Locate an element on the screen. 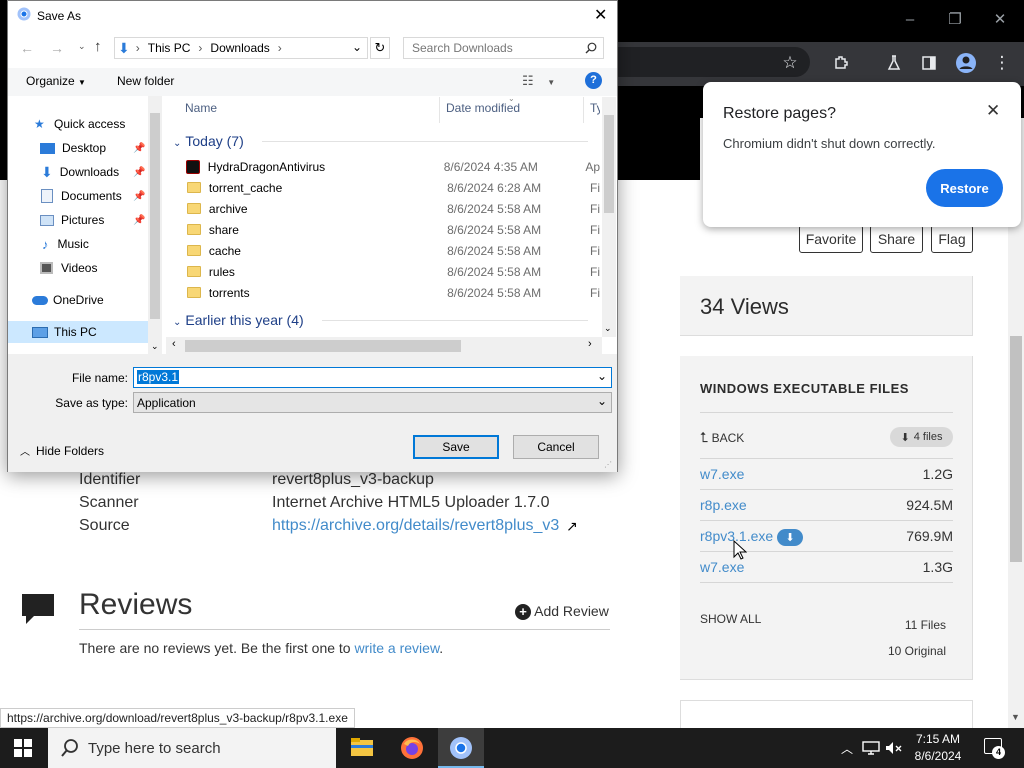  taskbar-clock: 7:15 AM 8/6/2024 is located at coordinates (938, 748).